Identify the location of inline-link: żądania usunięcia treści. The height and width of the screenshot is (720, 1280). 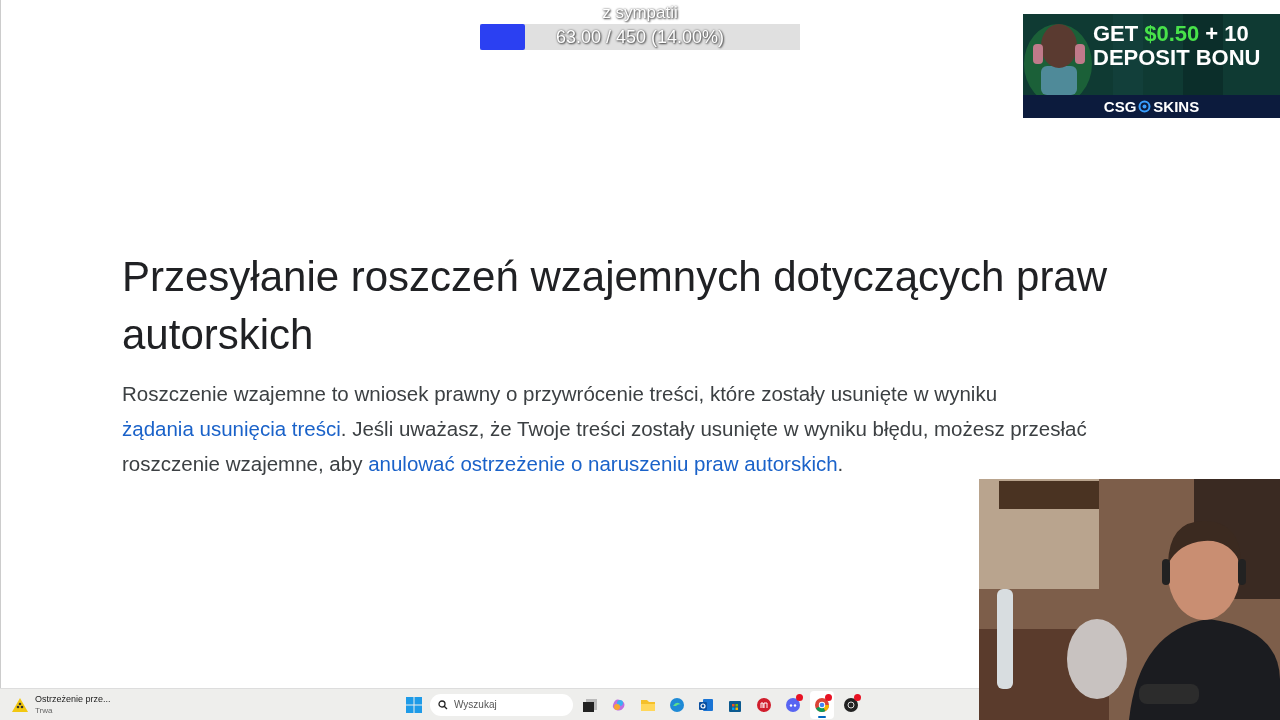
(231, 428).